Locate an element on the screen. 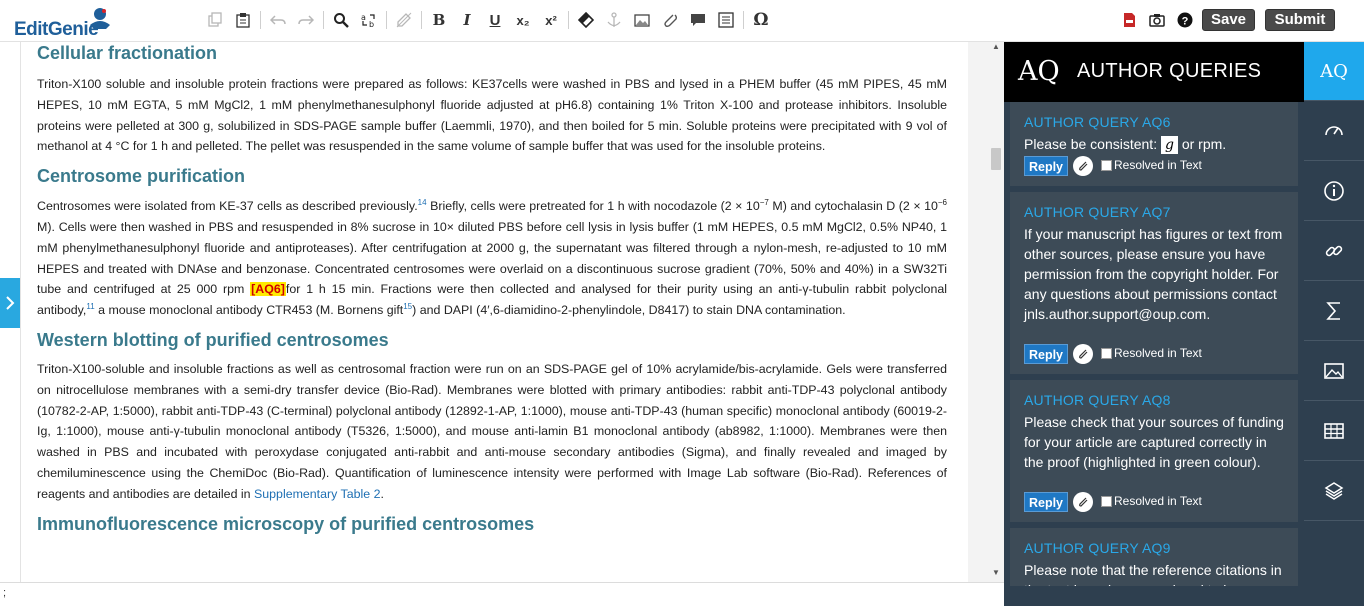 This screenshot has width=1364, height=606. reference-citation: 11 is located at coordinates (90, 306).